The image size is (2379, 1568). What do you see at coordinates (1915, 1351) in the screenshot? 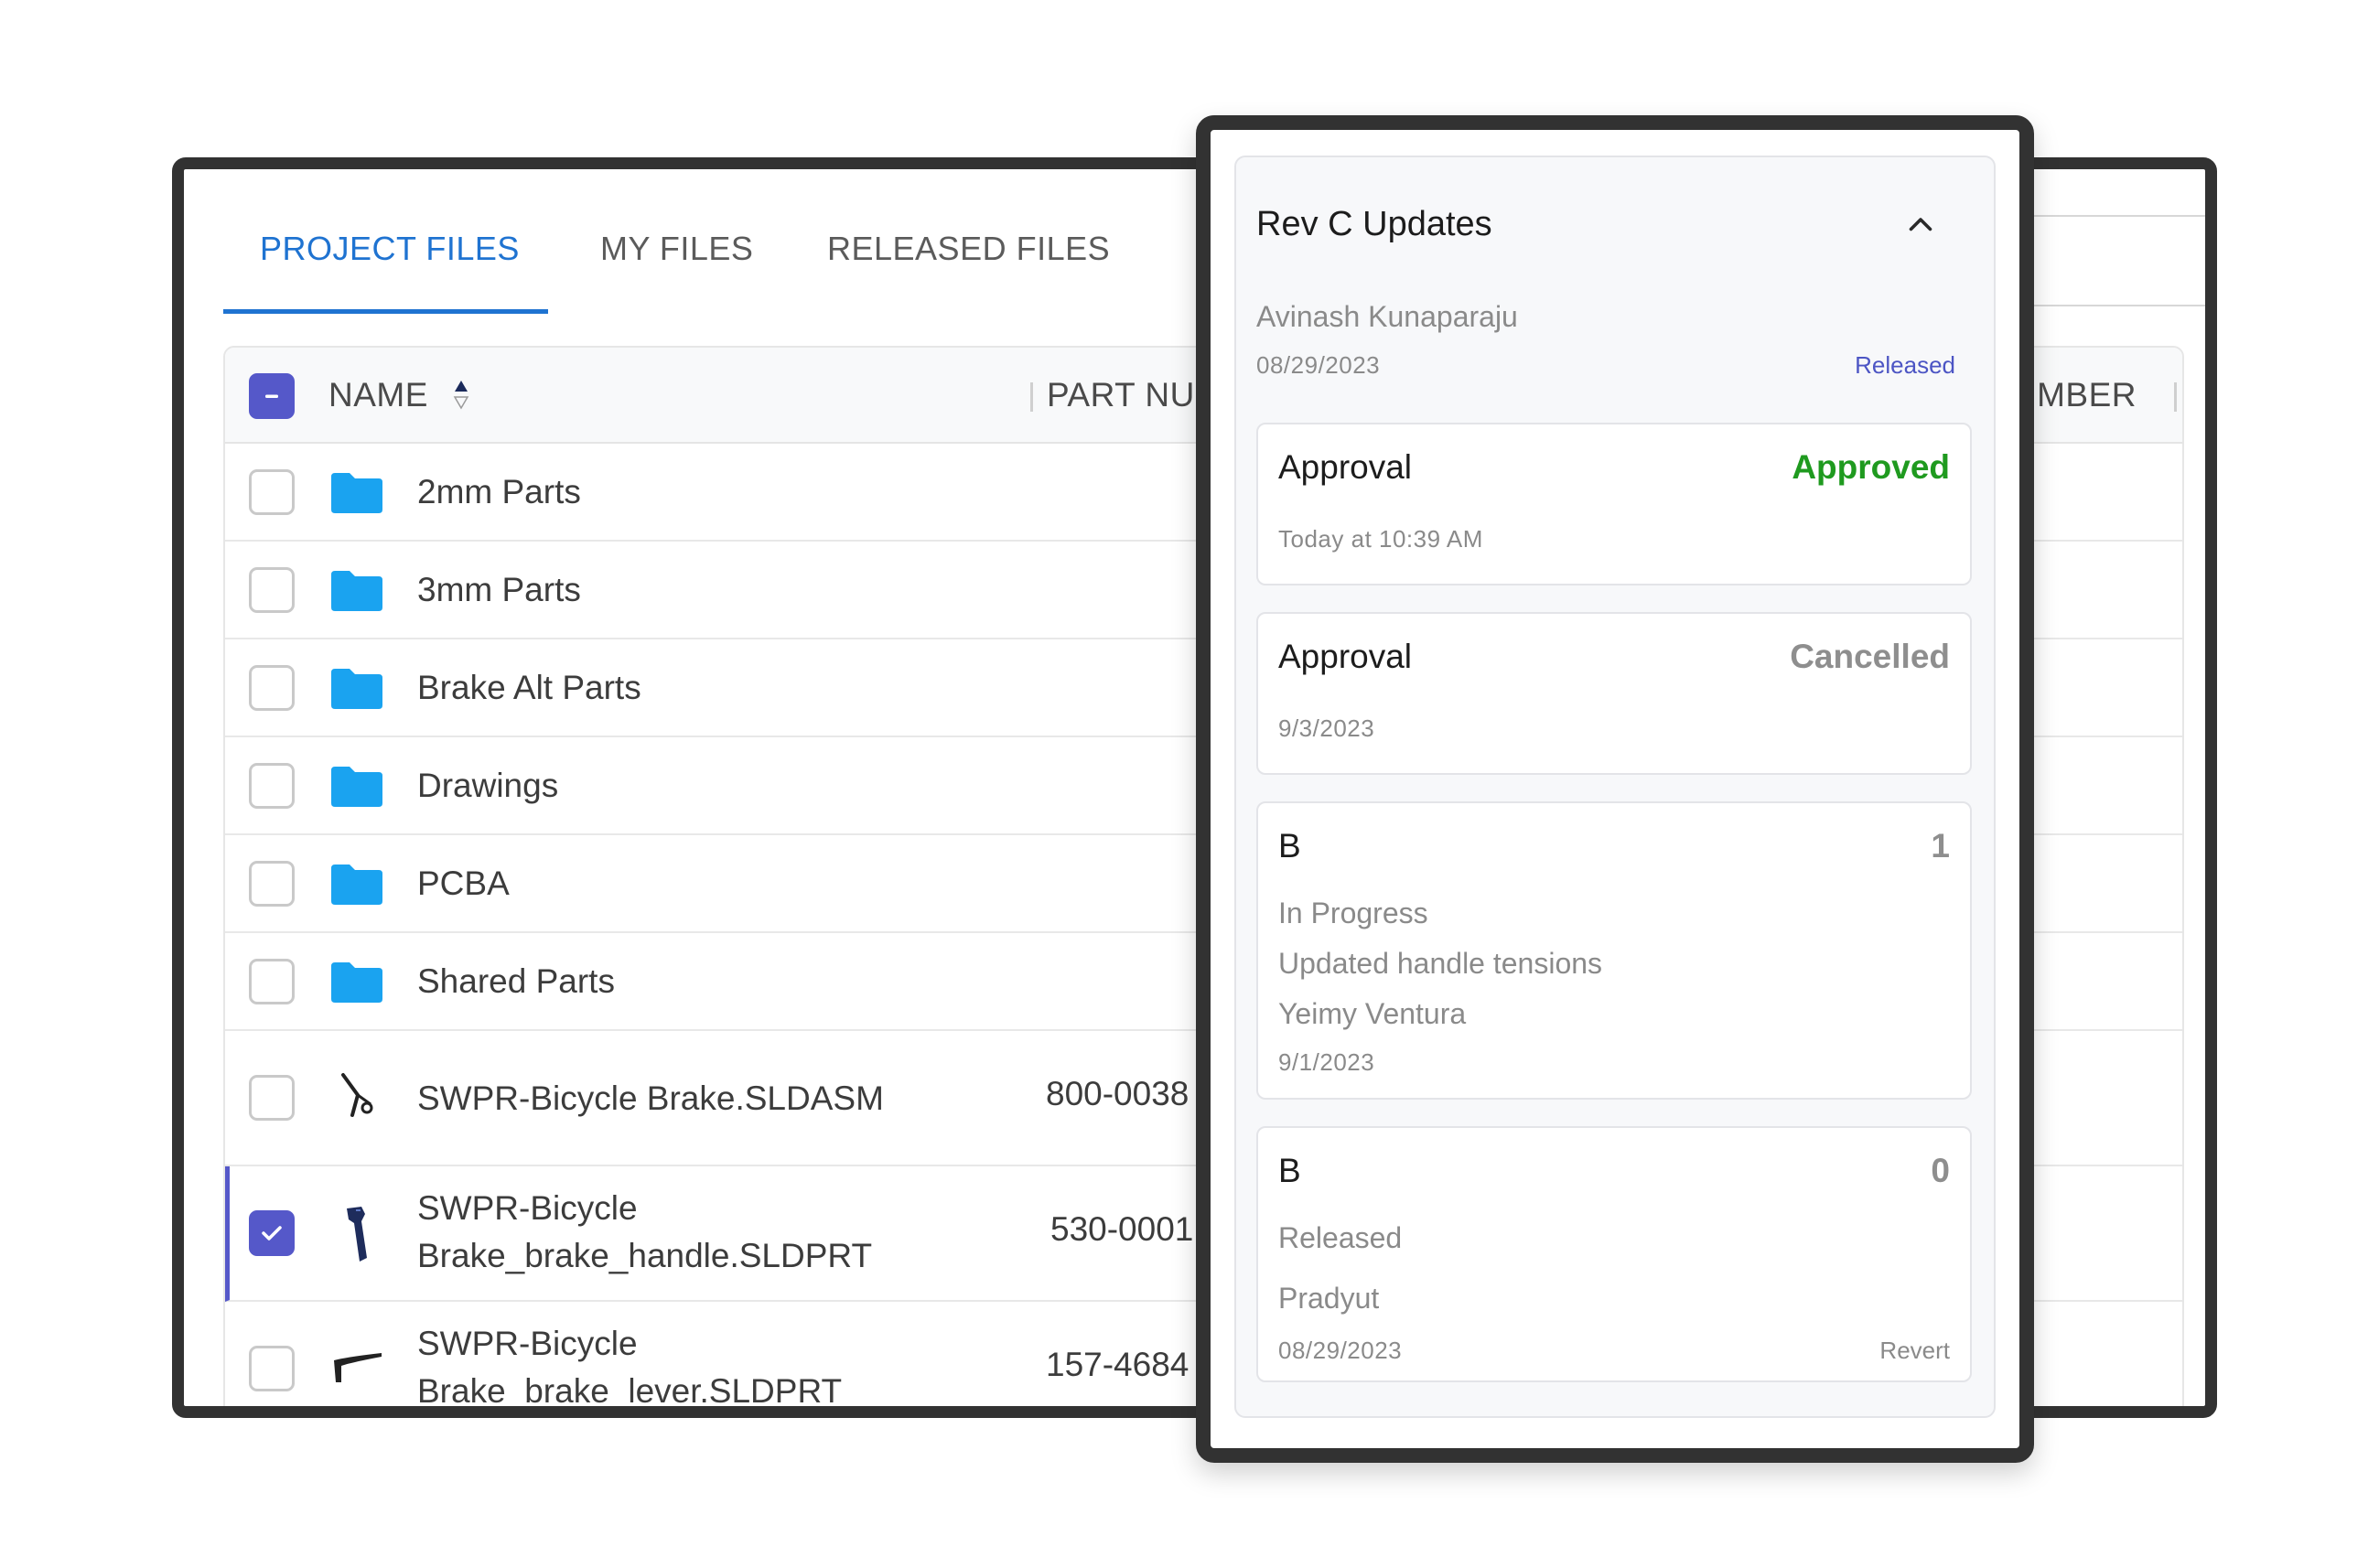
I see `revert-link: Revert` at bounding box center [1915, 1351].